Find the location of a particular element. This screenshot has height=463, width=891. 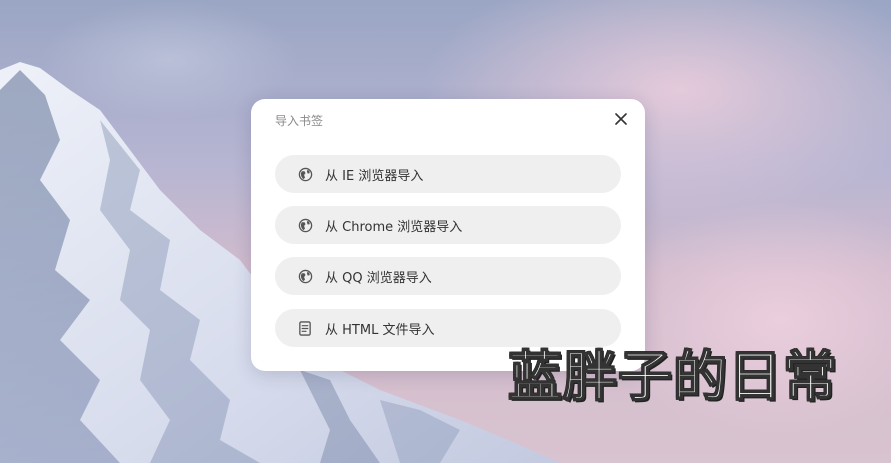

close-button is located at coordinates (621, 119).